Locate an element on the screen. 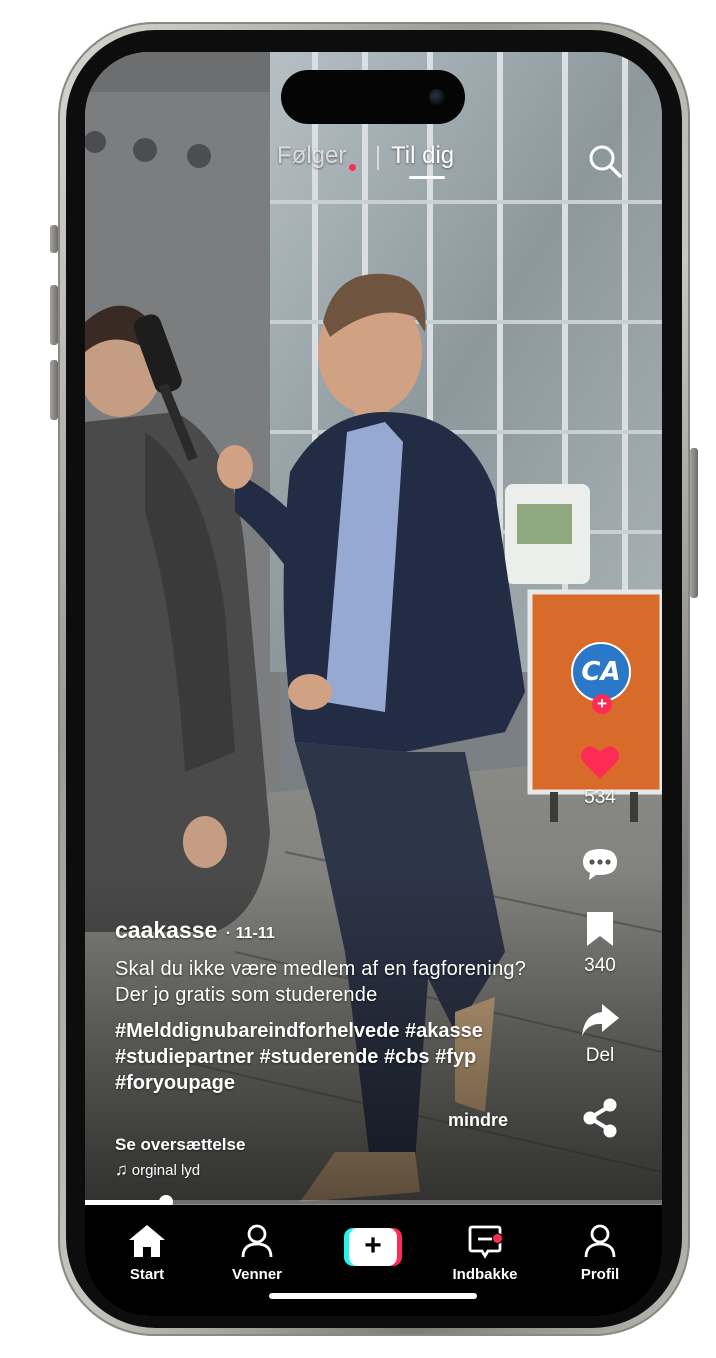 This screenshot has width=716, height=1358. comment-button is located at coordinates (600, 866).